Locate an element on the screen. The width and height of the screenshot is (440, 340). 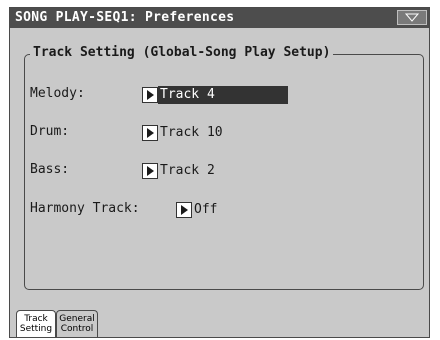
harmony-track-label: Harmony Track: is located at coordinates (85, 208).